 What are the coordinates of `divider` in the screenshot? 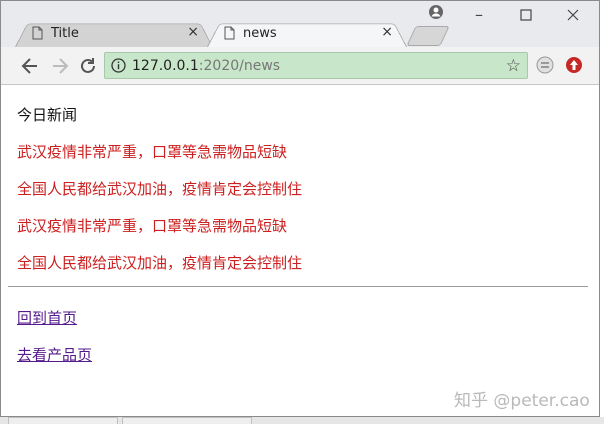 It's located at (298, 286).